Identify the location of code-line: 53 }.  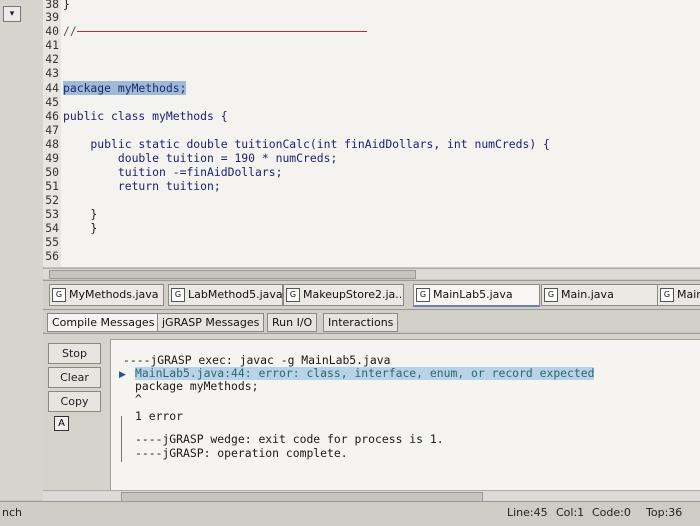
(71, 214).